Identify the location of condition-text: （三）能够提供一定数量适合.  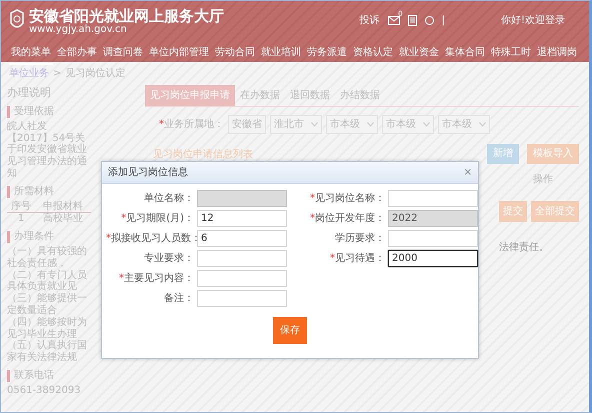
(47, 304).